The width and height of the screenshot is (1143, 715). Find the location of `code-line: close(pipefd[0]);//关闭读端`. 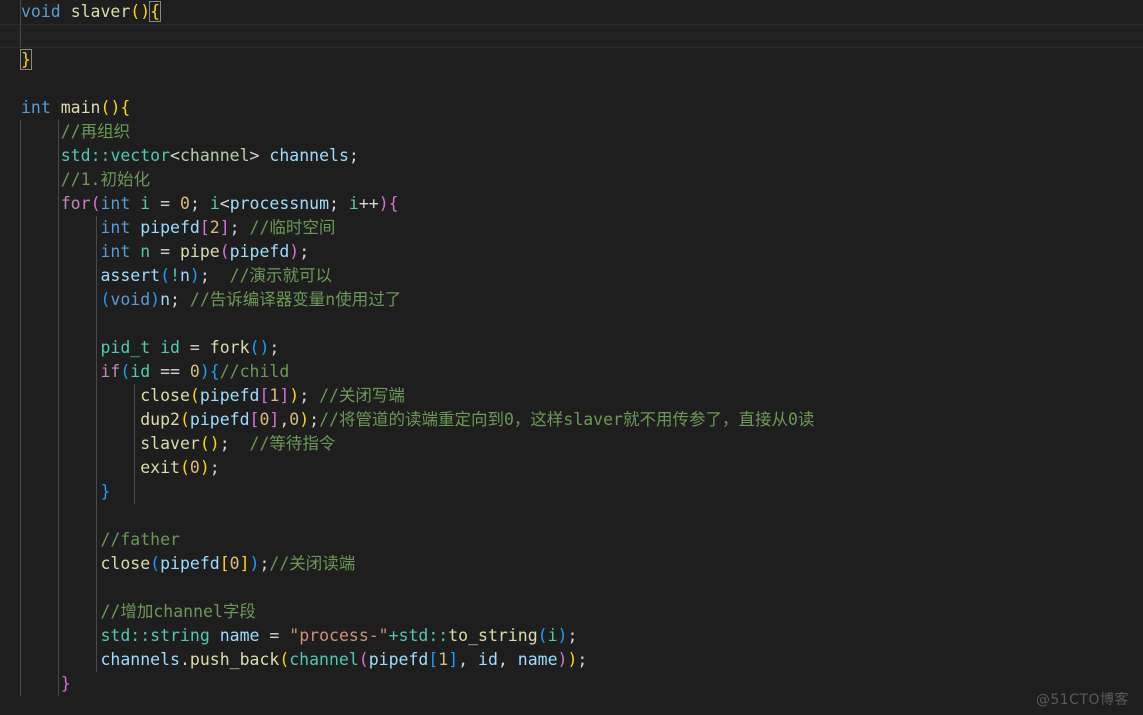

code-line: close(pipefd[0]);//关闭读端 is located at coordinates (571, 564).